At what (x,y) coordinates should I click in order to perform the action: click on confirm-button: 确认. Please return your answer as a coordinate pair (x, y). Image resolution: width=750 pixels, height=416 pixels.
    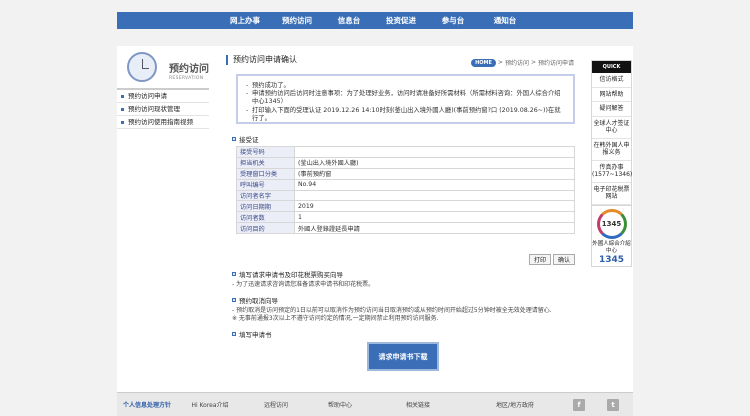
    Looking at the image, I should click on (564, 259).